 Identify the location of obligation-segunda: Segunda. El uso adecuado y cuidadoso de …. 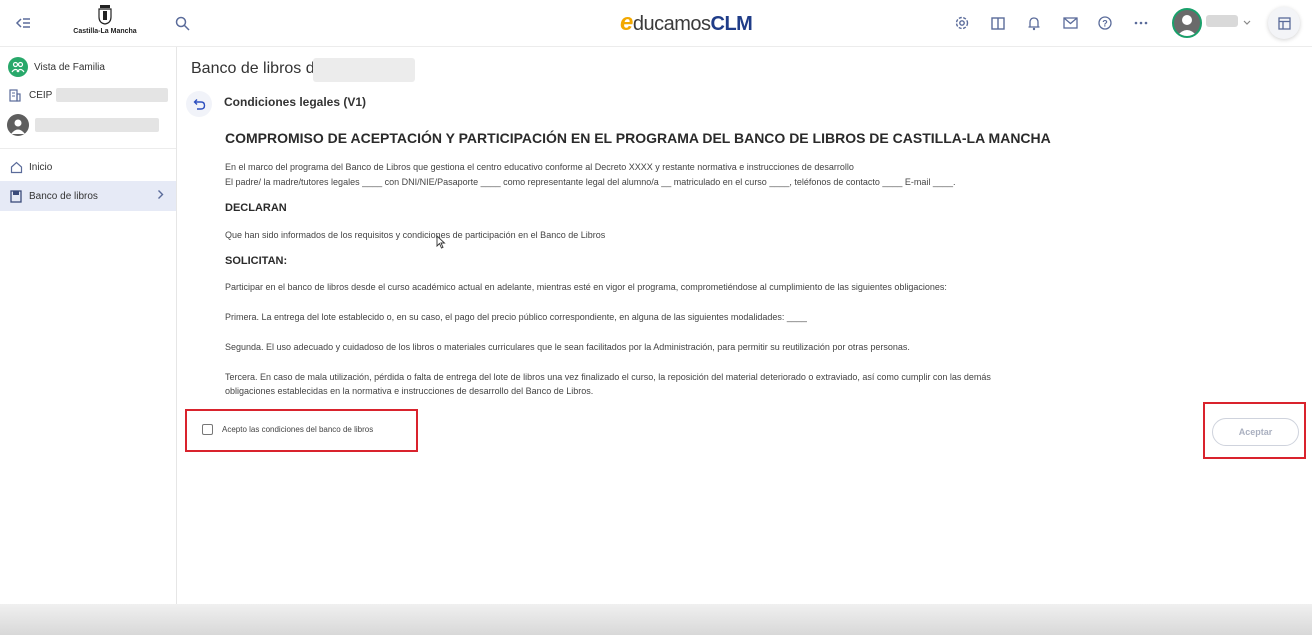
(567, 347).